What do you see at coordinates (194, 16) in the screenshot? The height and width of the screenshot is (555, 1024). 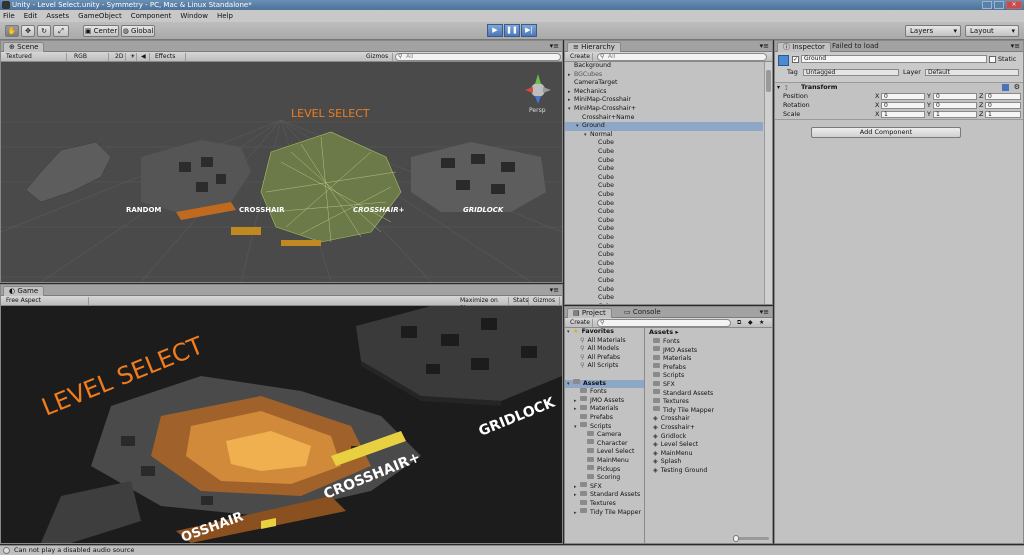 I see `menu-window: Window` at bounding box center [194, 16].